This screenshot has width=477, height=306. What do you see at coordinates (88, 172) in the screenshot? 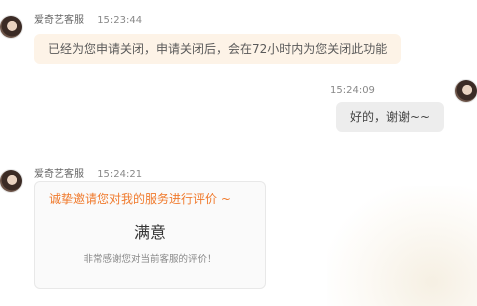
I see `message-meta: 爱奇艺客服 15:24:21` at bounding box center [88, 172].